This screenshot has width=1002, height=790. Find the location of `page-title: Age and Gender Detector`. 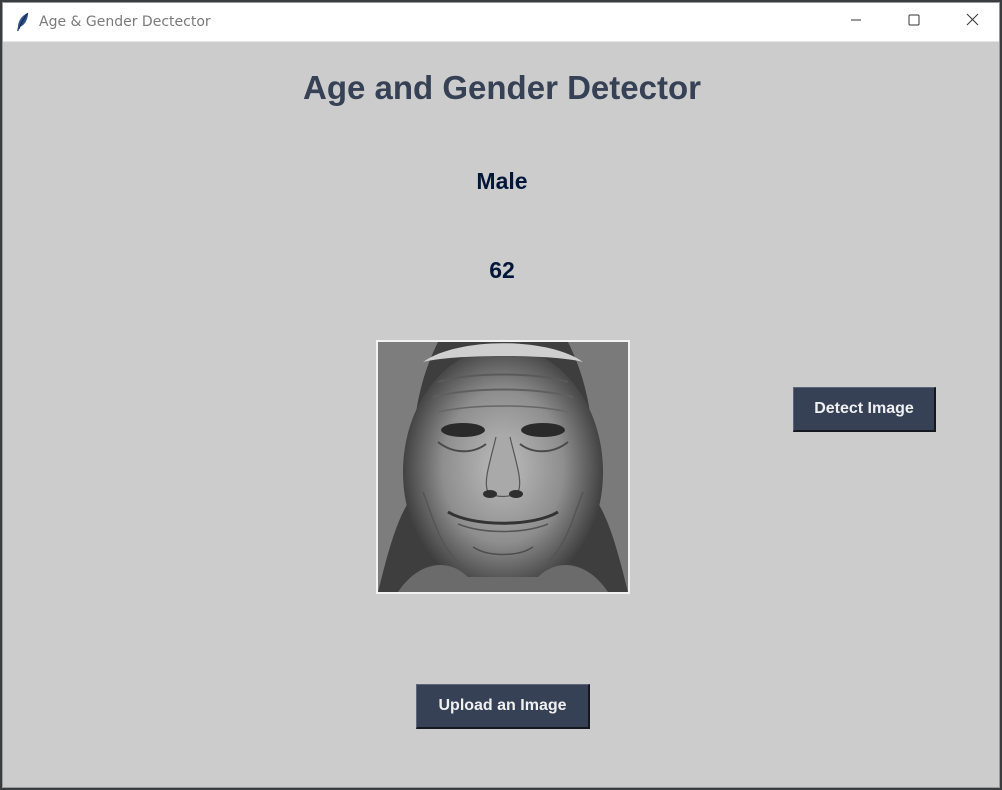

page-title: Age and Gender Detector is located at coordinates (502, 87).